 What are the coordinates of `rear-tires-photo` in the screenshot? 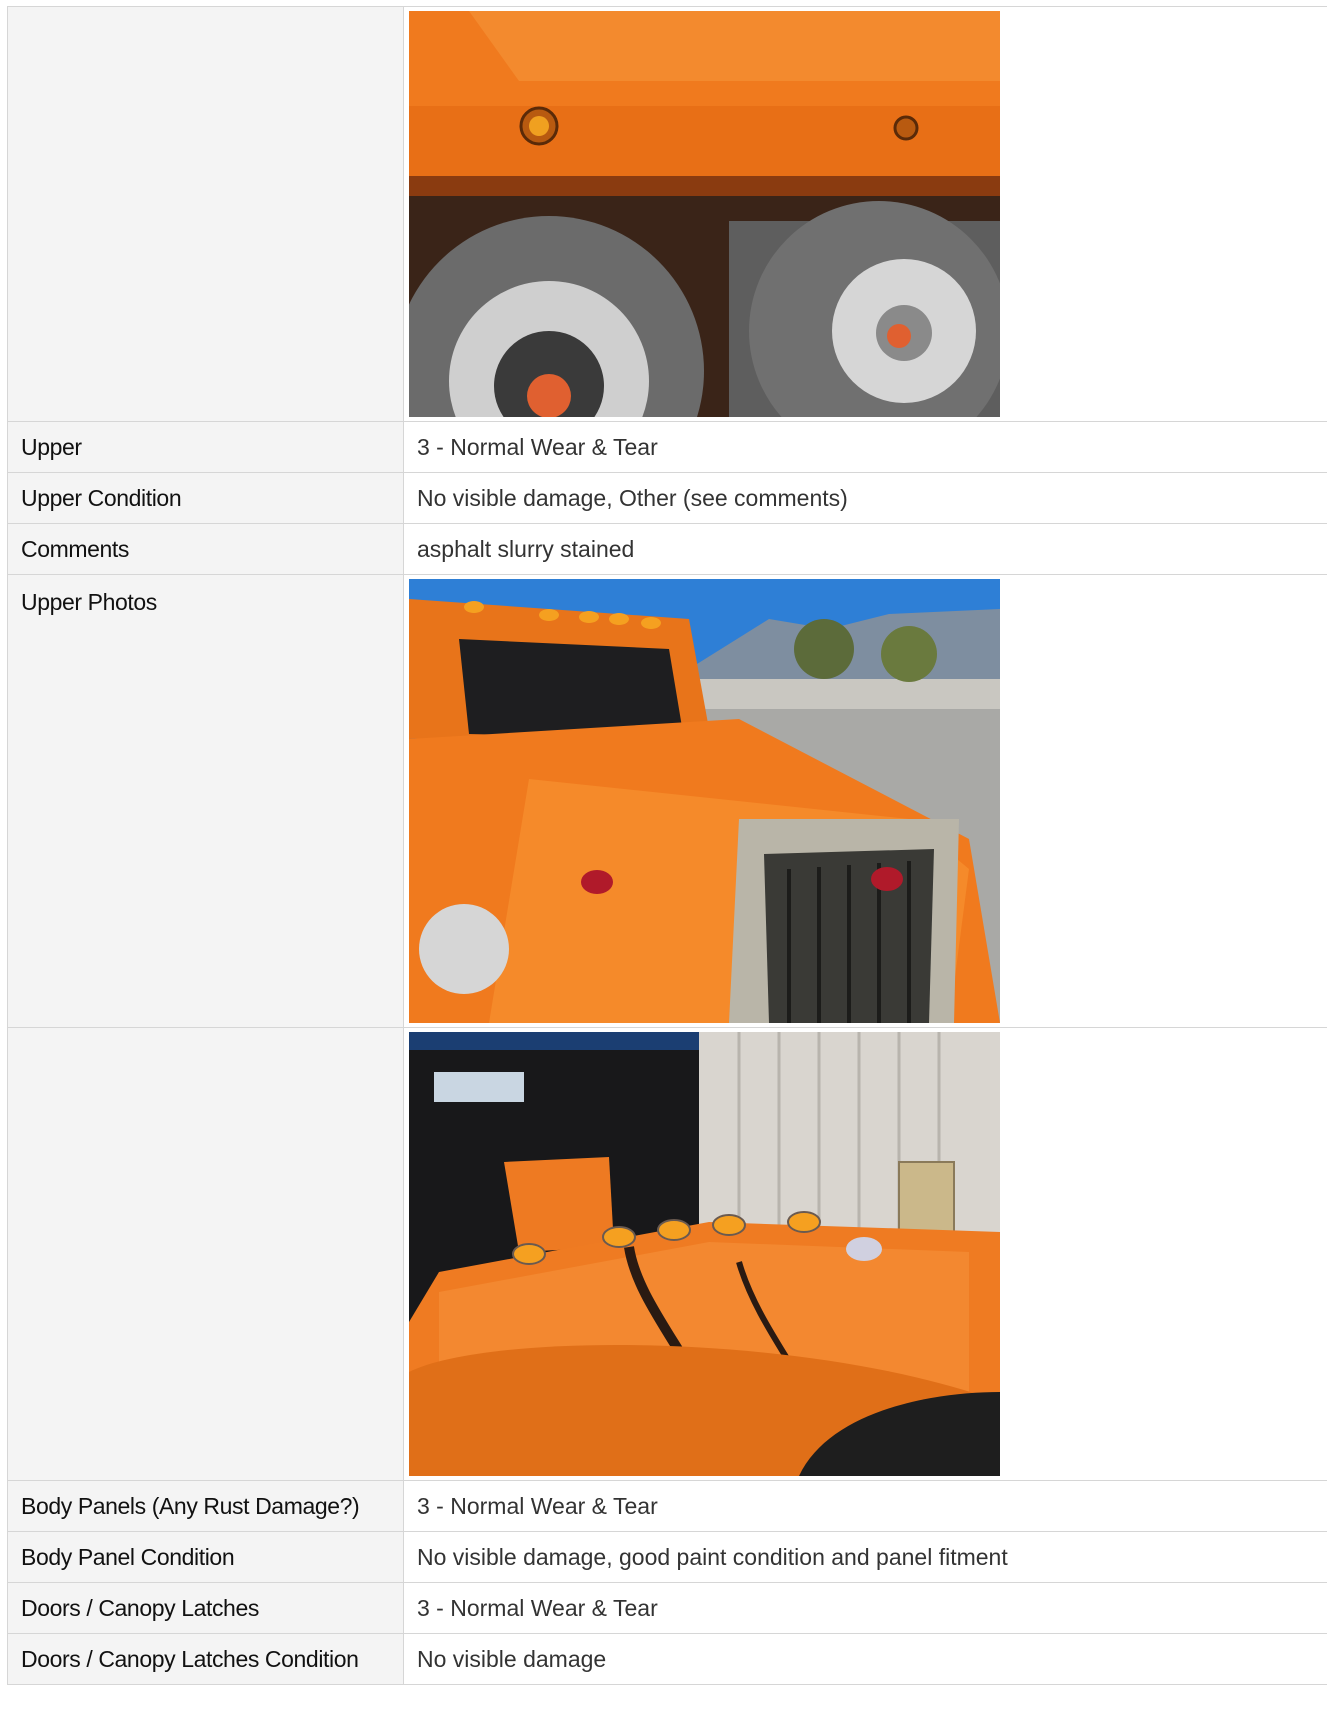 It's located at (704, 214).